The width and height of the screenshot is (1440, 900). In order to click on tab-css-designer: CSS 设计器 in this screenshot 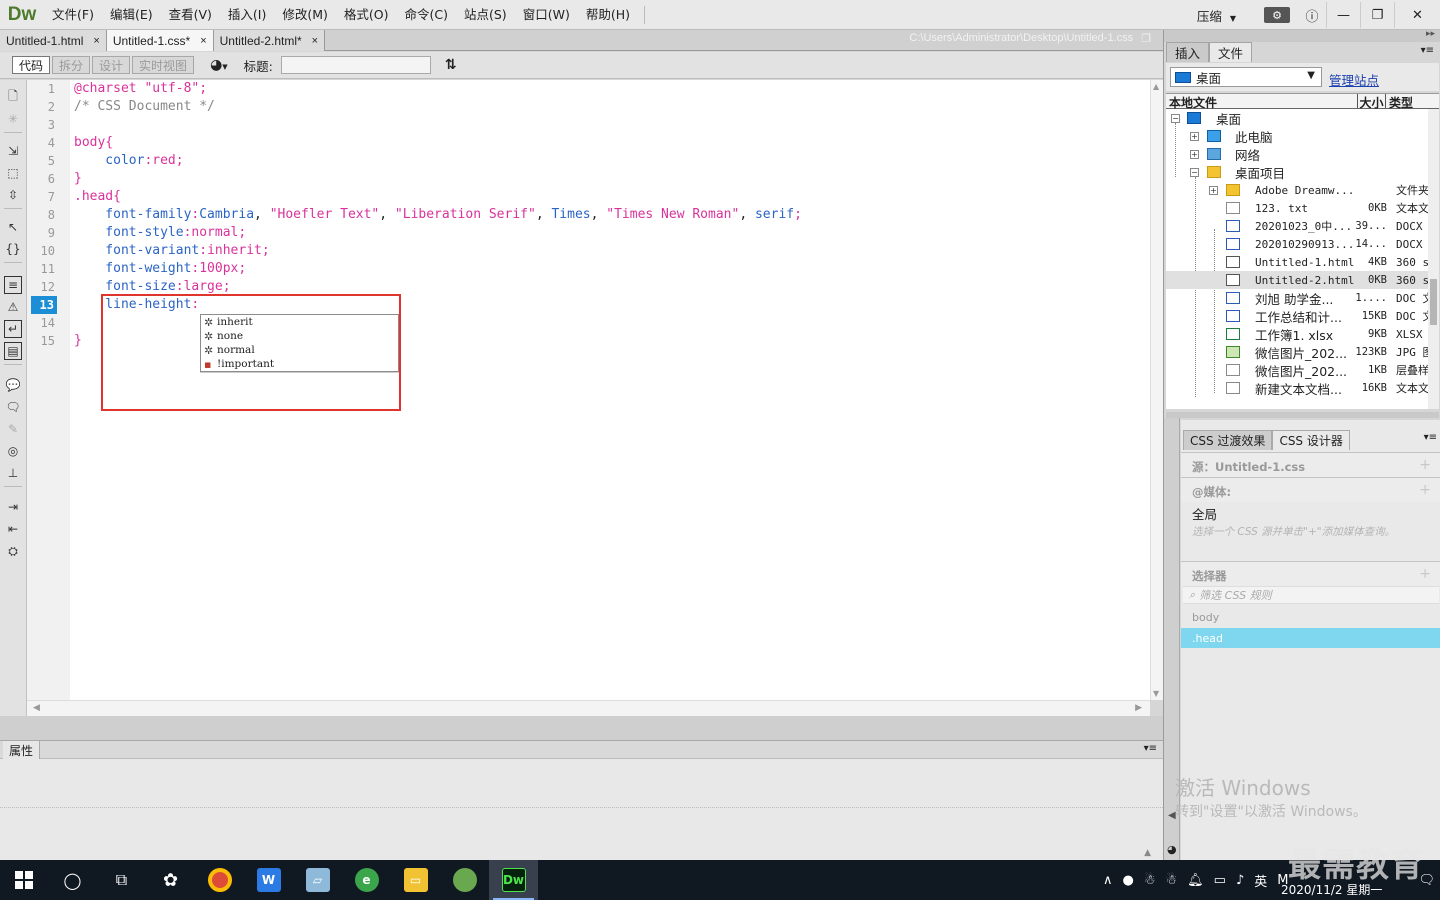, I will do `click(1311, 440)`.